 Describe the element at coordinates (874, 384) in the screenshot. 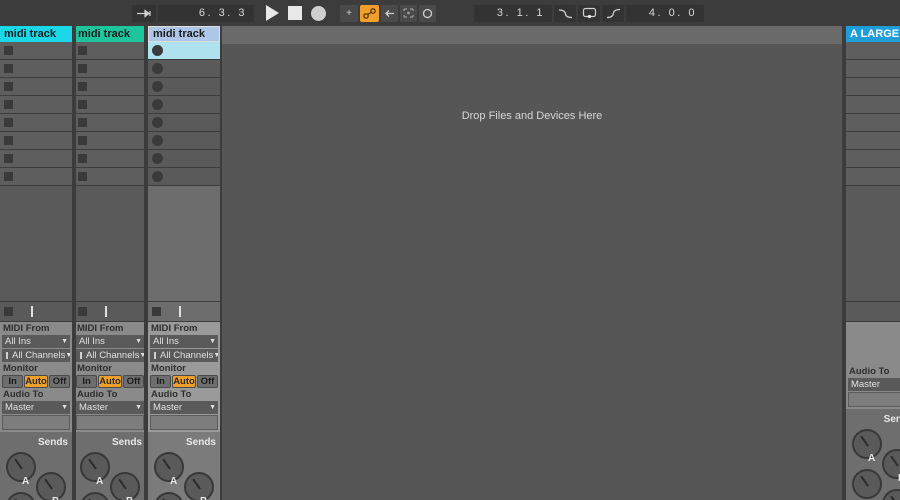

I see `audio-to-select: Master` at that location.